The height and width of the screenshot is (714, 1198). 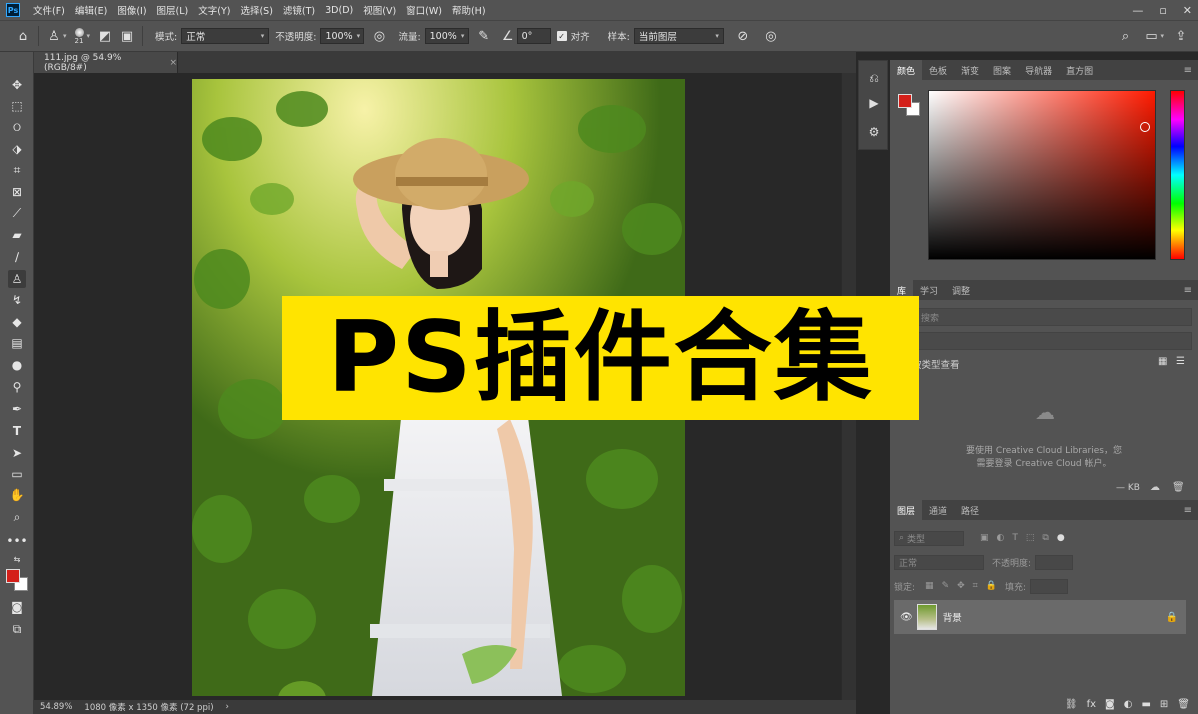 What do you see at coordinates (469, 10) in the screenshot?
I see `menu-help: 帮助(H)` at bounding box center [469, 10].